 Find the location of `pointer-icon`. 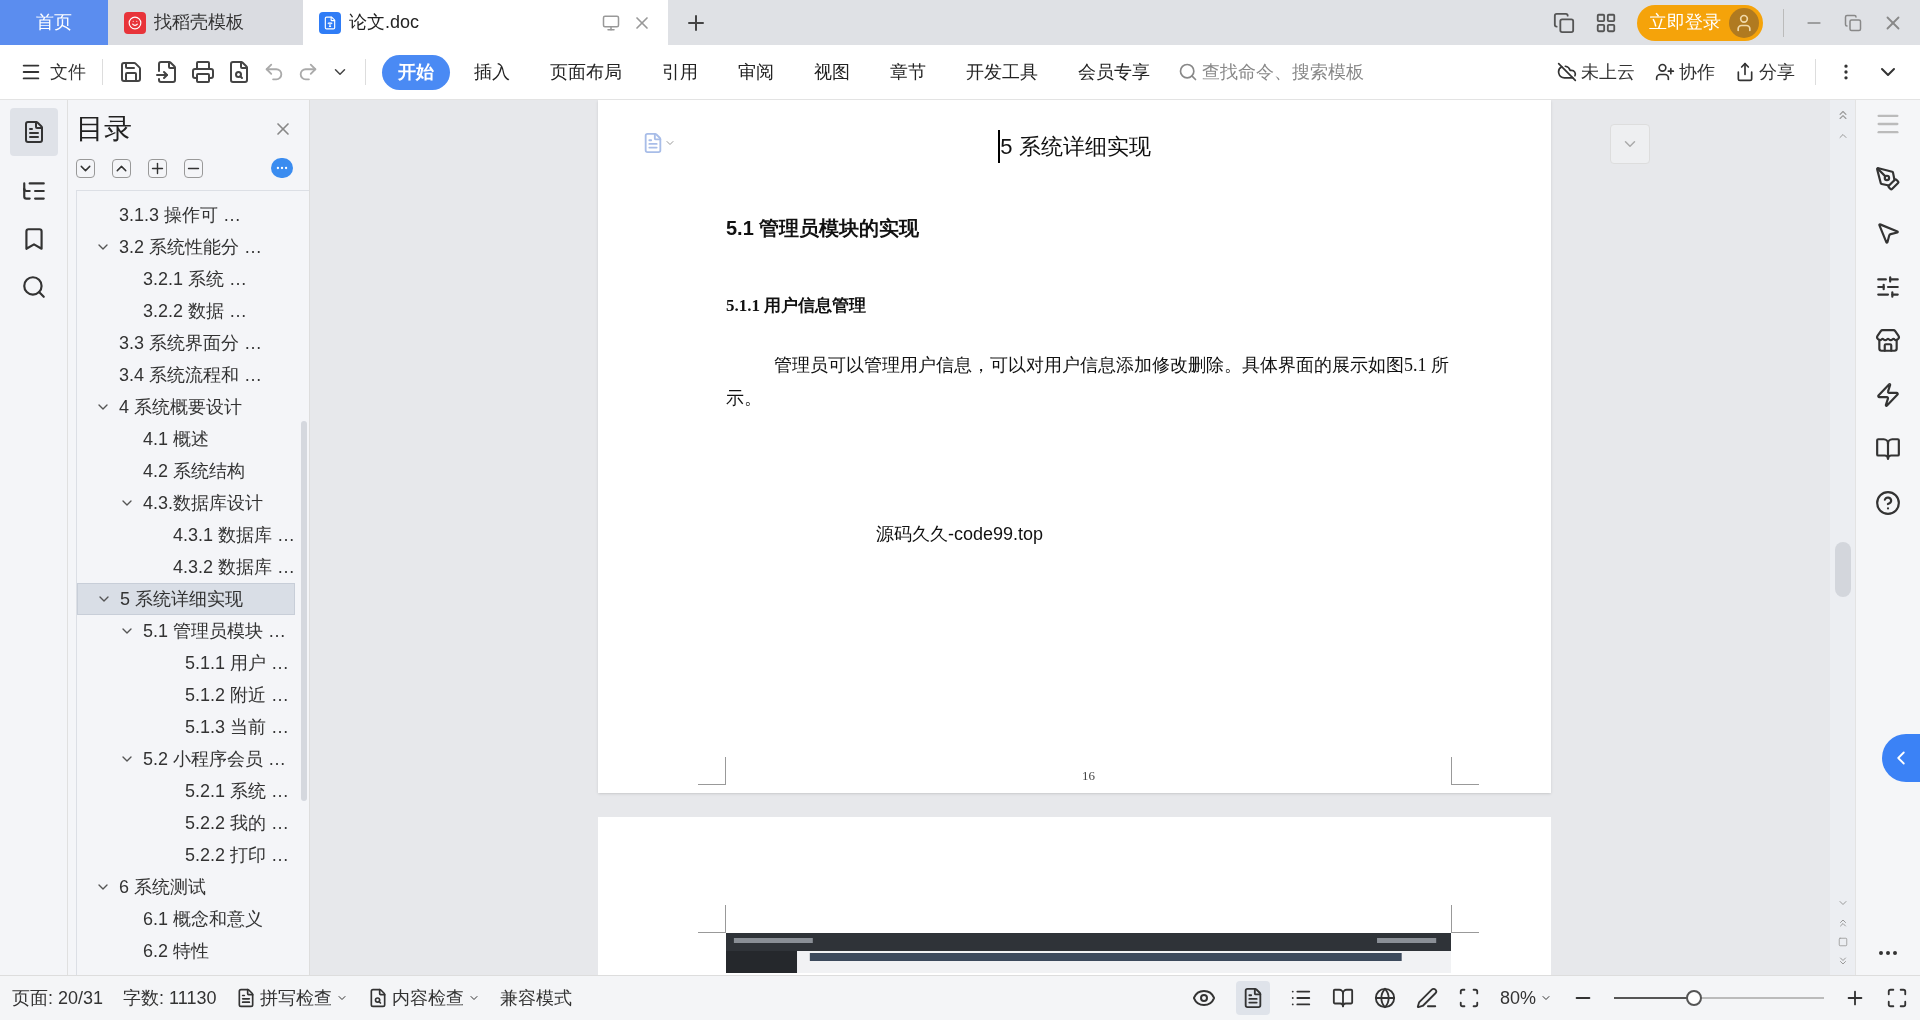

pointer-icon is located at coordinates (1888, 233).